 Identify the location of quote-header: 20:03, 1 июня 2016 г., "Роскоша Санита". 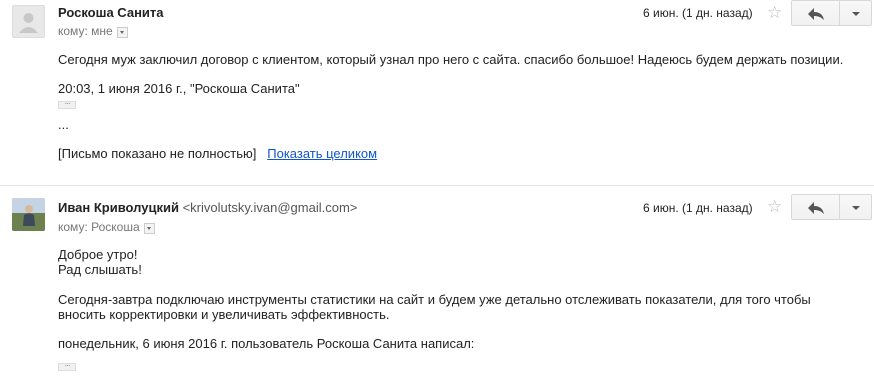
(179, 88).